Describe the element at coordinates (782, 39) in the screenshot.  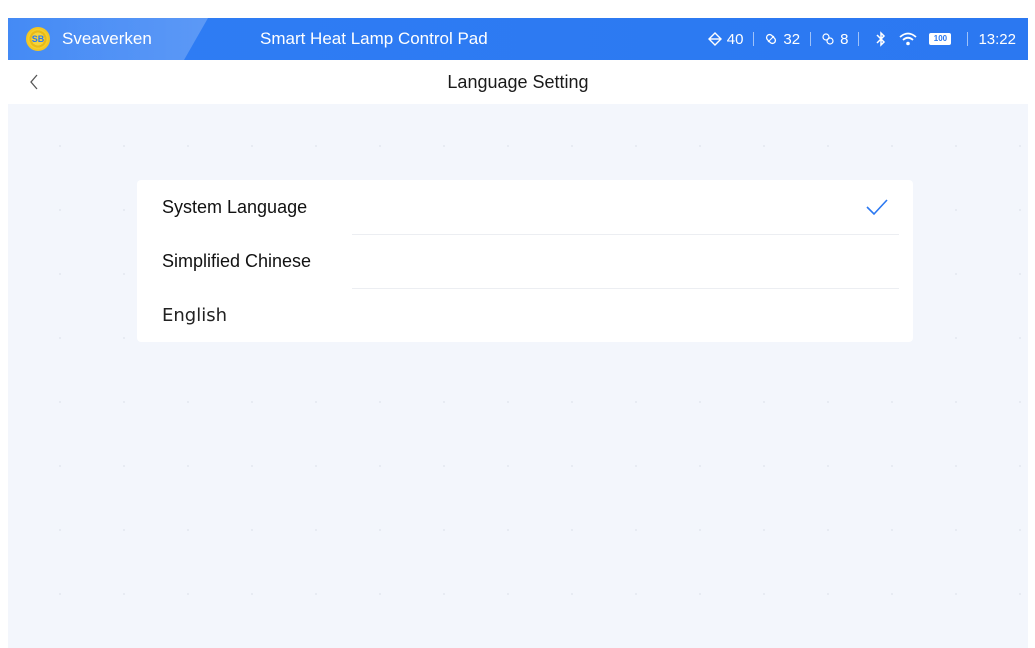
I see `stat-humidity: 32` at that location.